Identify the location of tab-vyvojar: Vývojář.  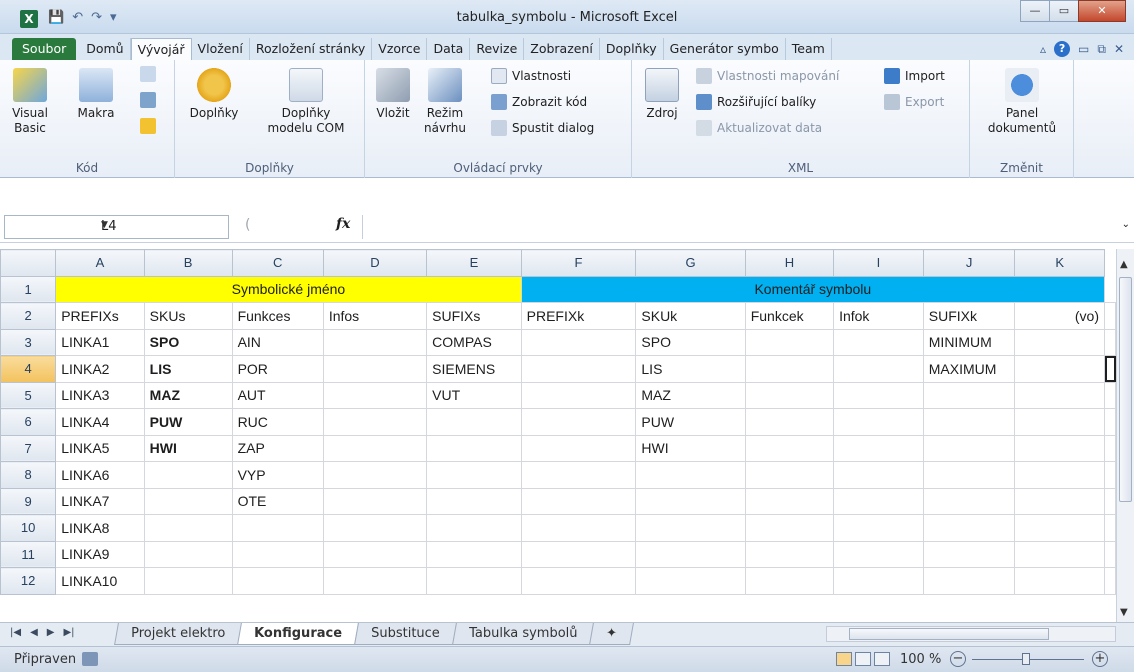
(161, 49).